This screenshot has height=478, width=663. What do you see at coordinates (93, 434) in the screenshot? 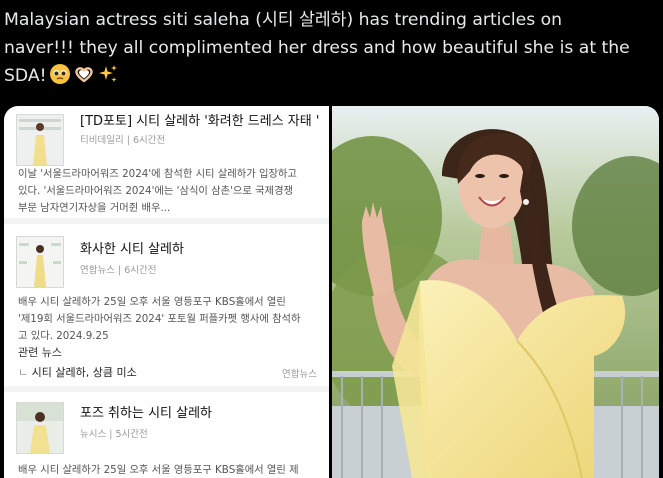
I see `article-source: 뉴시스` at bounding box center [93, 434].